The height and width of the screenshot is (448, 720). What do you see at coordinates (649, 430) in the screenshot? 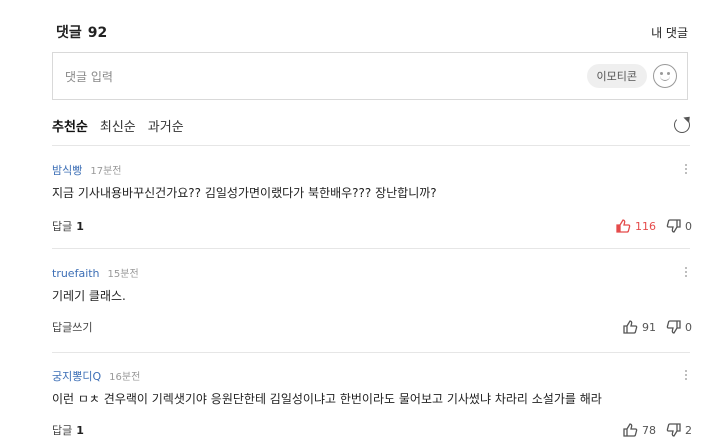
I see `like-count: 78` at bounding box center [649, 430].